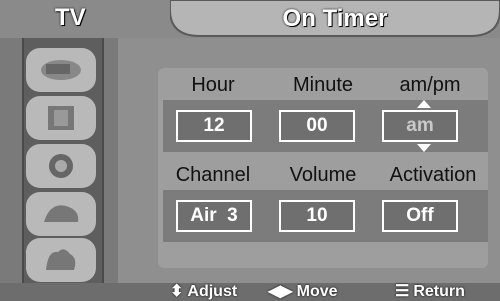 This screenshot has height=301, width=500. I want to click on sidebar-item-setup, so click(61, 214).